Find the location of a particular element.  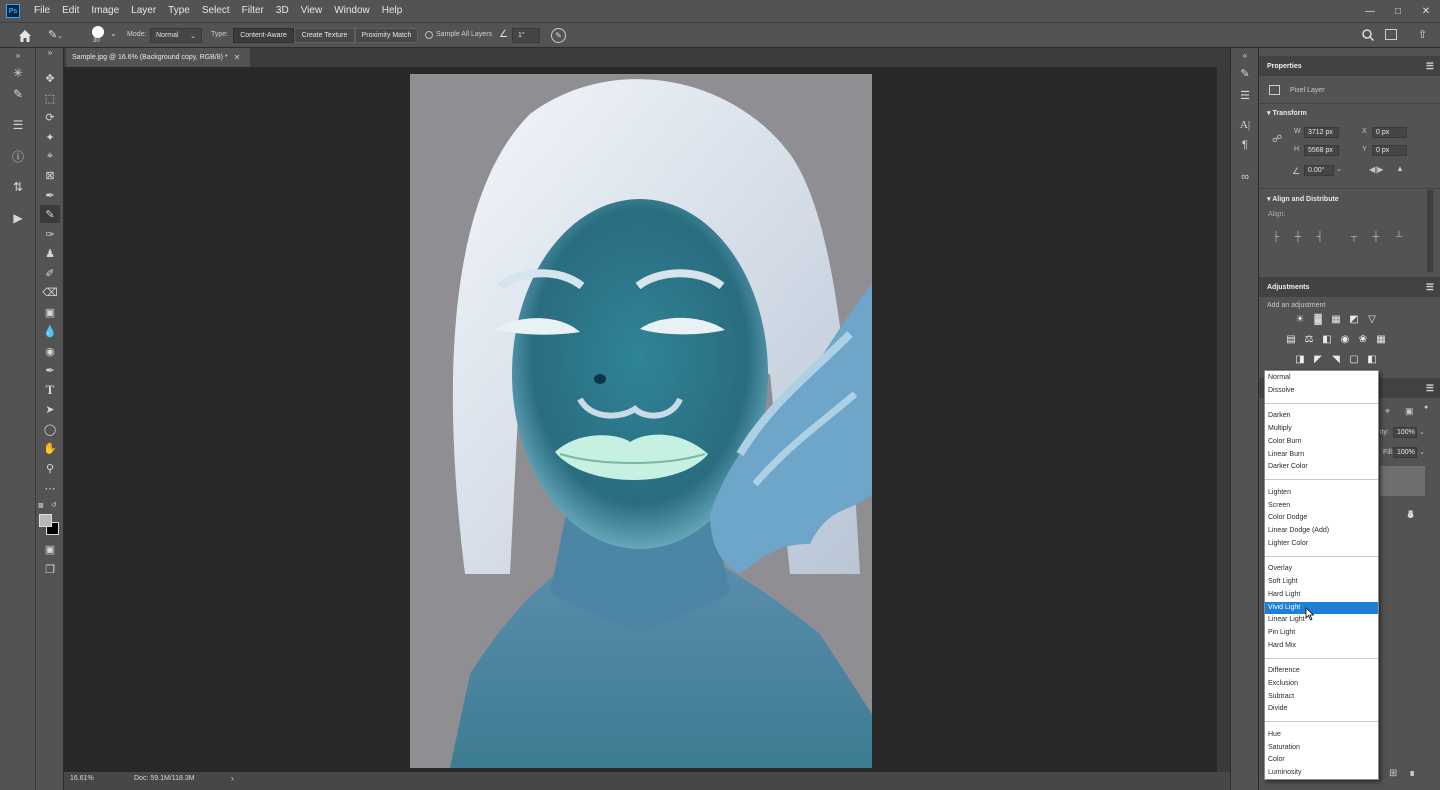

clone-stamp-tool-icon: ♟ is located at coordinates (50, 253).